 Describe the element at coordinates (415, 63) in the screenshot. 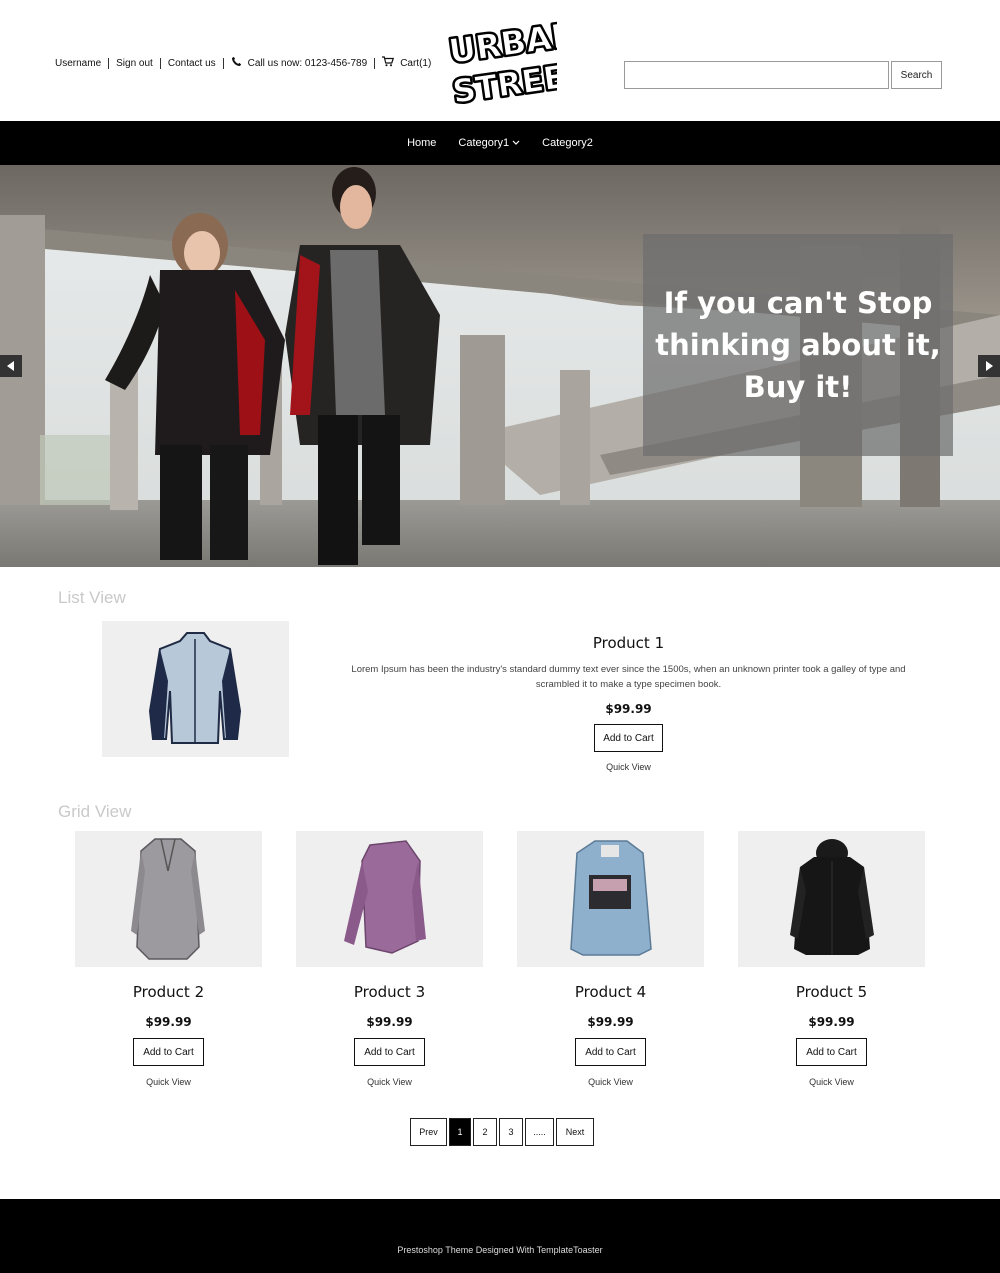

I see `cart-link: Cart(1)` at that location.